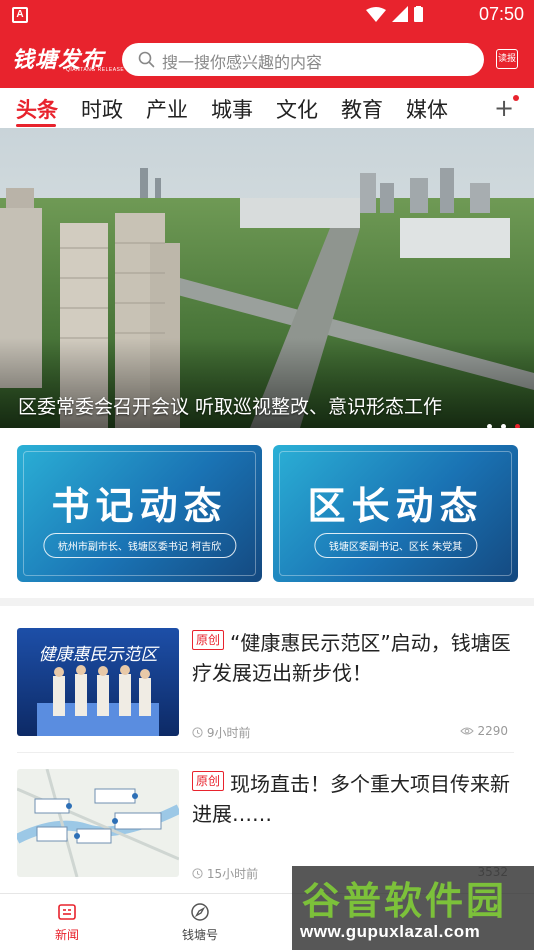  I want to click on nav-news: 新闻, so click(67, 922).